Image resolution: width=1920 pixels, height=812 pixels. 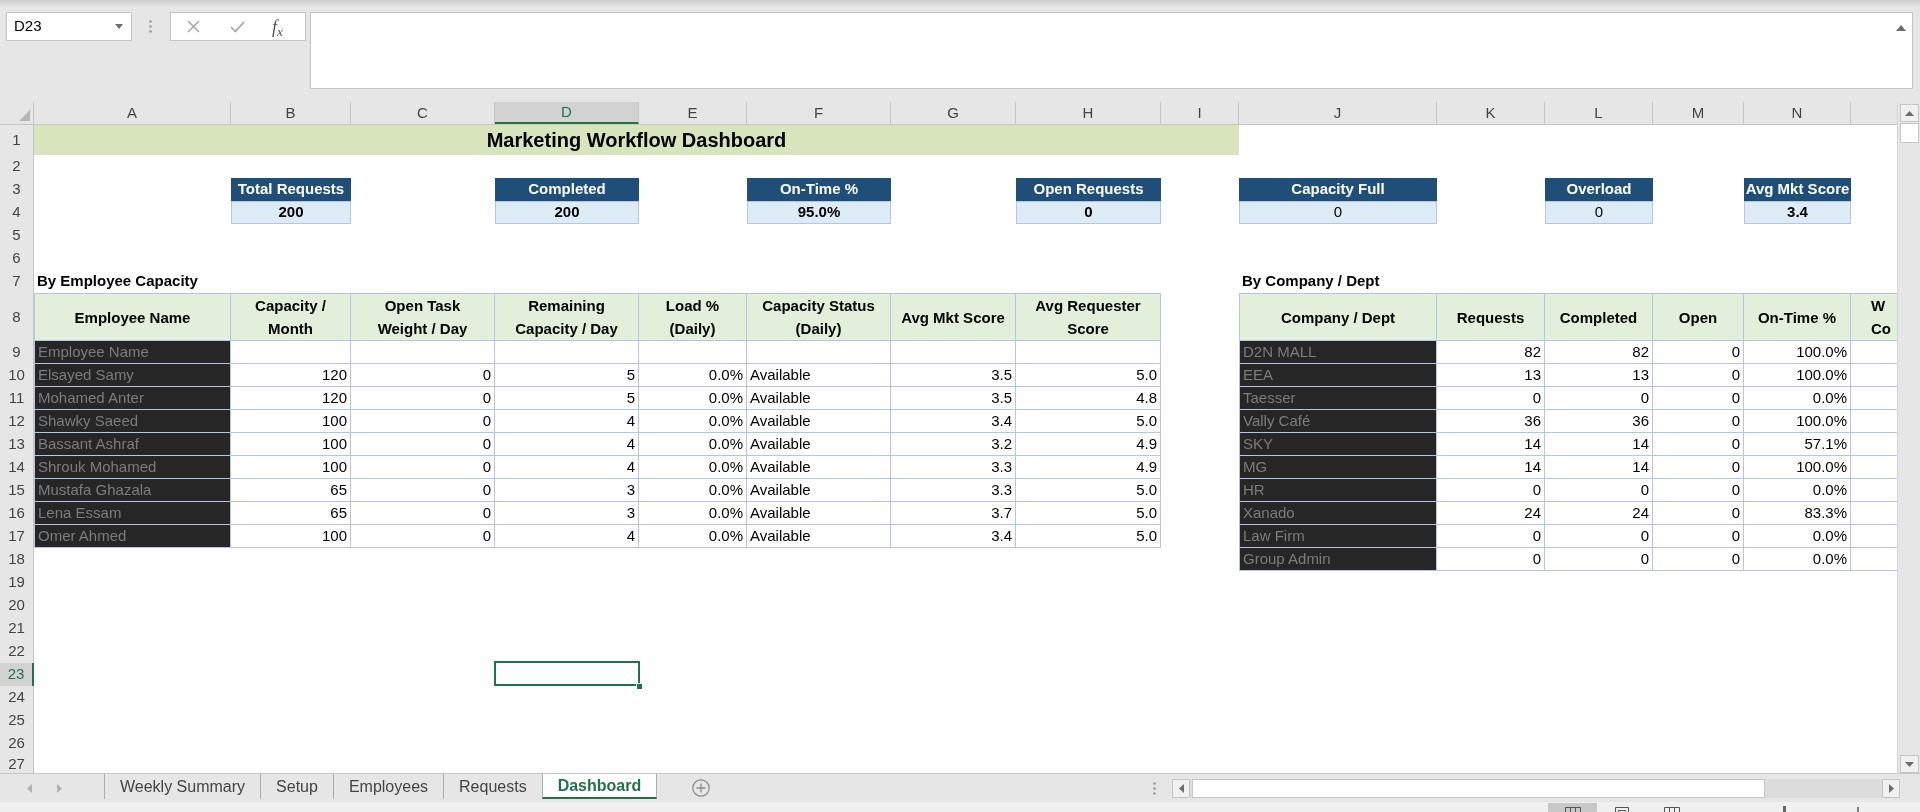 I want to click on row-header: 6, so click(x=17, y=258).